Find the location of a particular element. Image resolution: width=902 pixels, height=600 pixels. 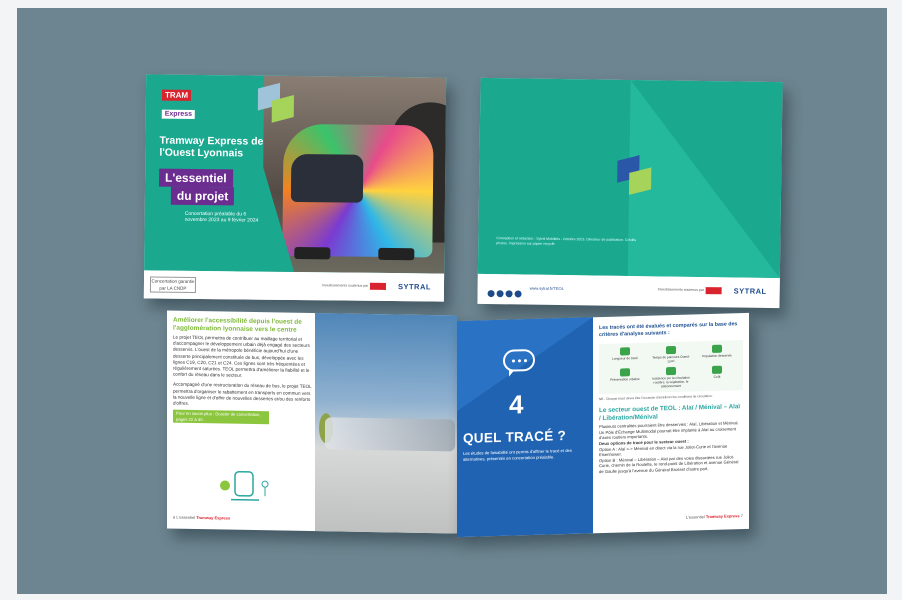

cover-support-text: Investissements soutenus par is located at coordinates (345, 285).